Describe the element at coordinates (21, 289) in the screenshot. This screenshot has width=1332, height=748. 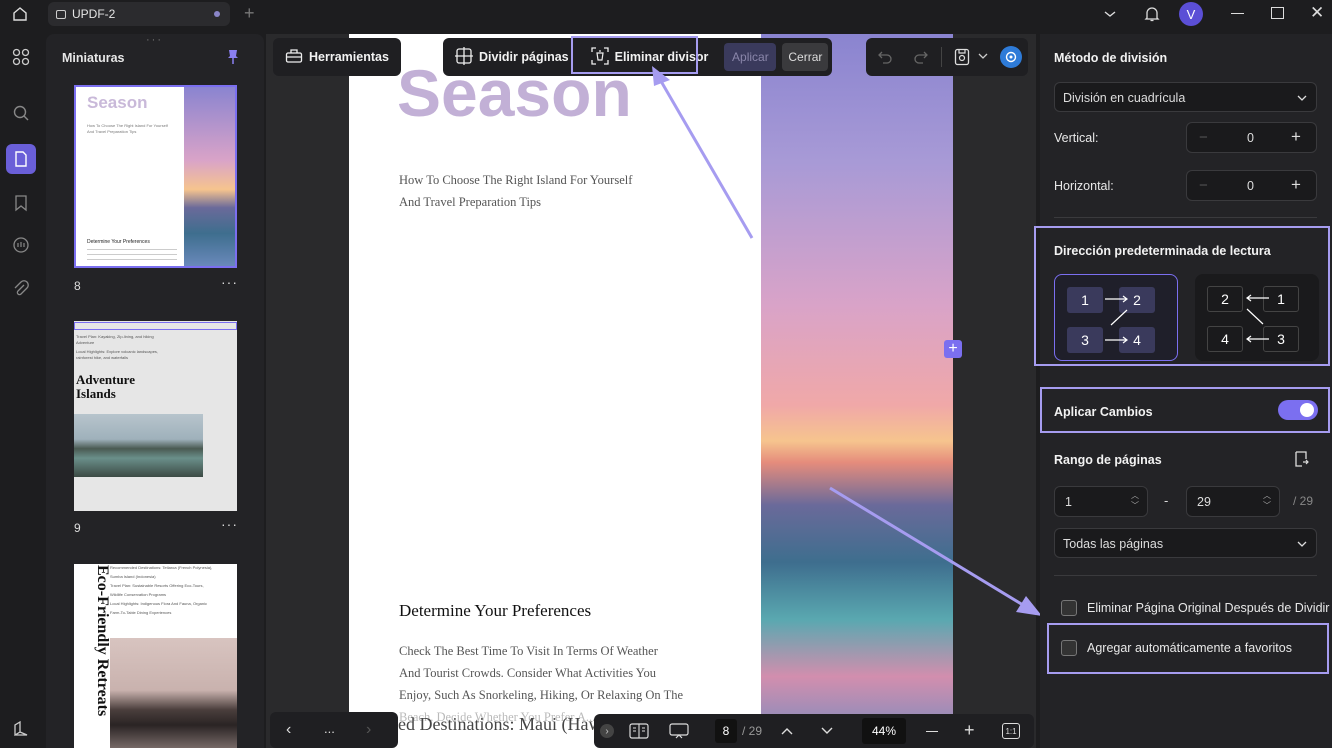
I see `attachment-icon` at that location.